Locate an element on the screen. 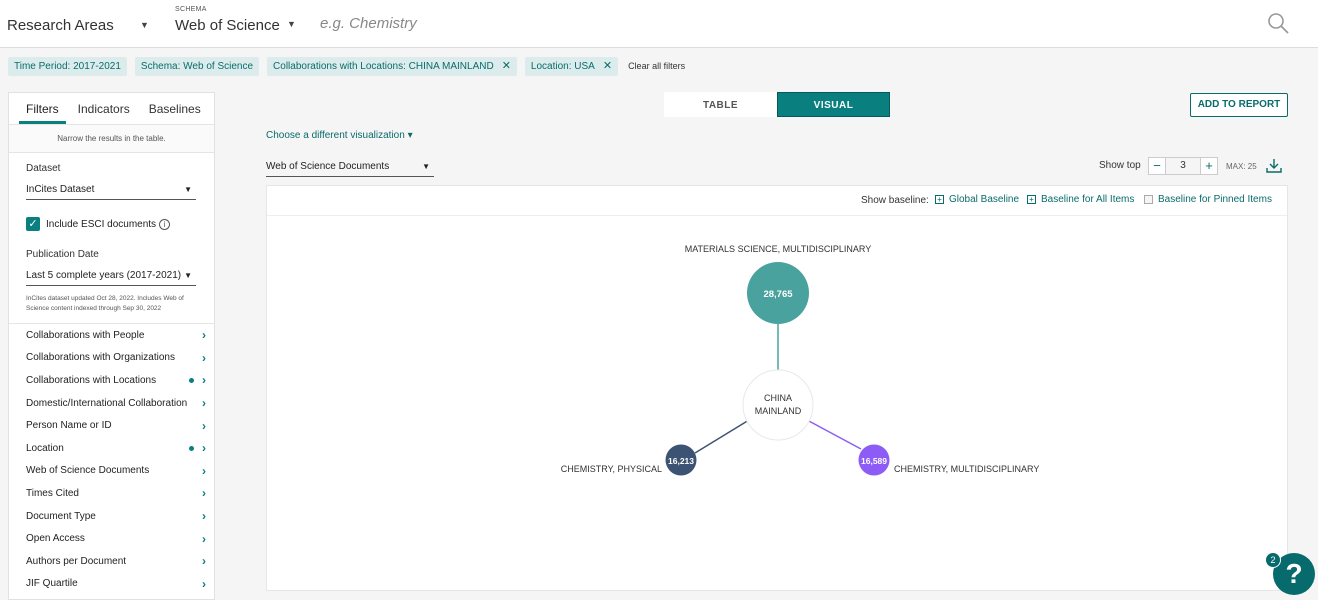 The width and height of the screenshot is (1318, 600). research-areas-select: Research Areas is located at coordinates (60, 25).